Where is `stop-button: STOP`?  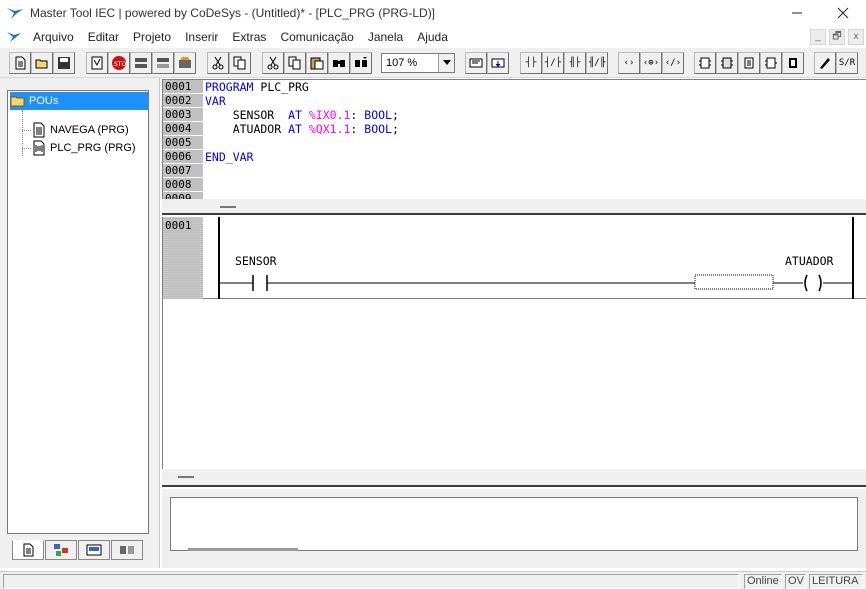 stop-button: STOP is located at coordinates (119, 63).